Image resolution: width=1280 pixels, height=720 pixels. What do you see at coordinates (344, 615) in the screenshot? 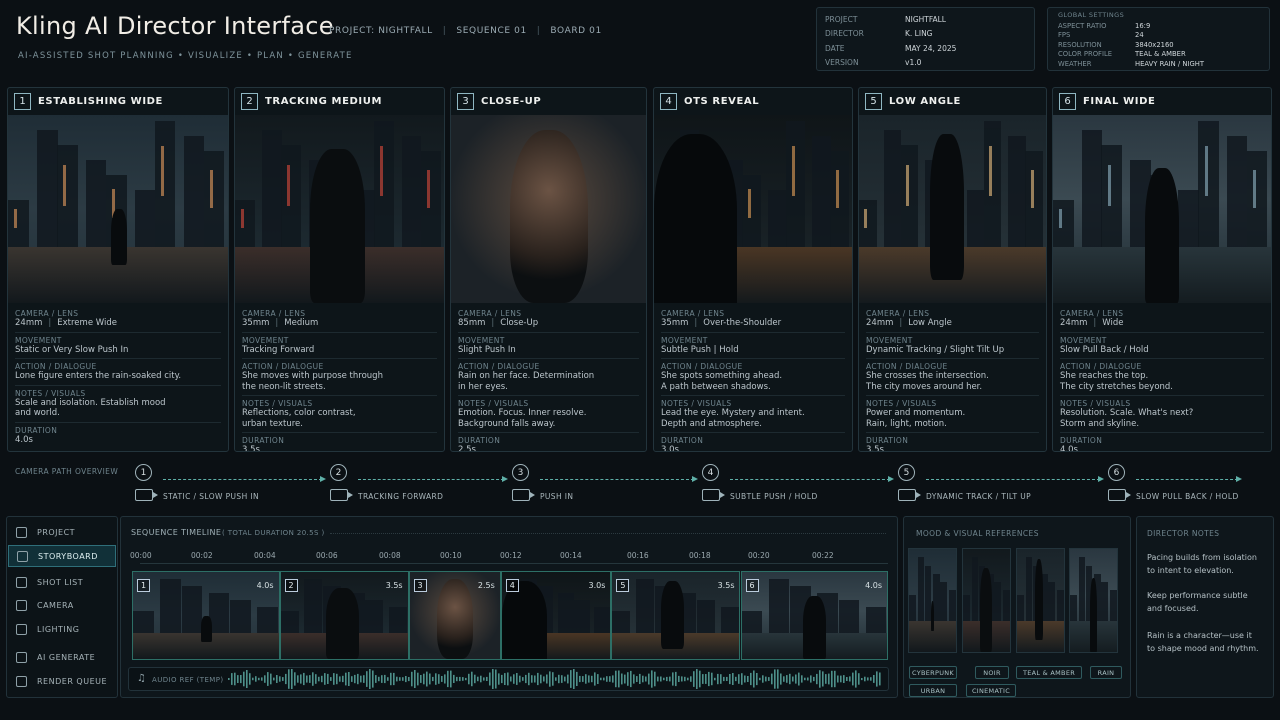
I see `timeline-clip-2: 2 3.5s` at bounding box center [344, 615].